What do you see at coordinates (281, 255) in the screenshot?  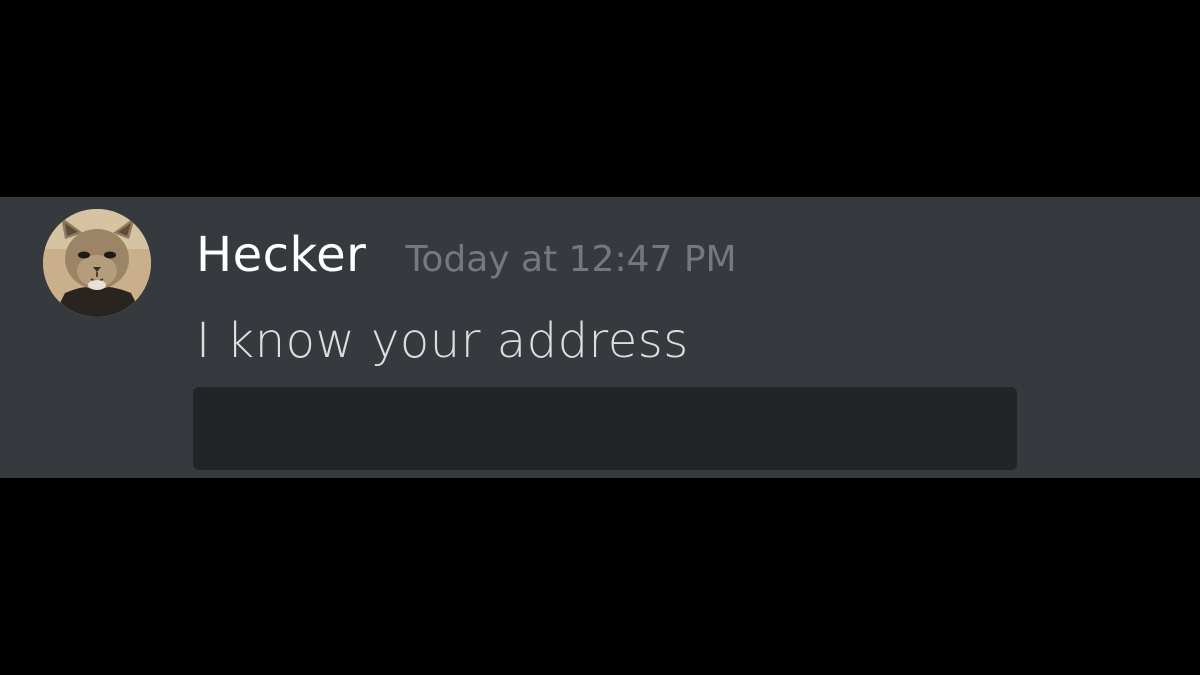 I see `message-author: Hecker` at bounding box center [281, 255].